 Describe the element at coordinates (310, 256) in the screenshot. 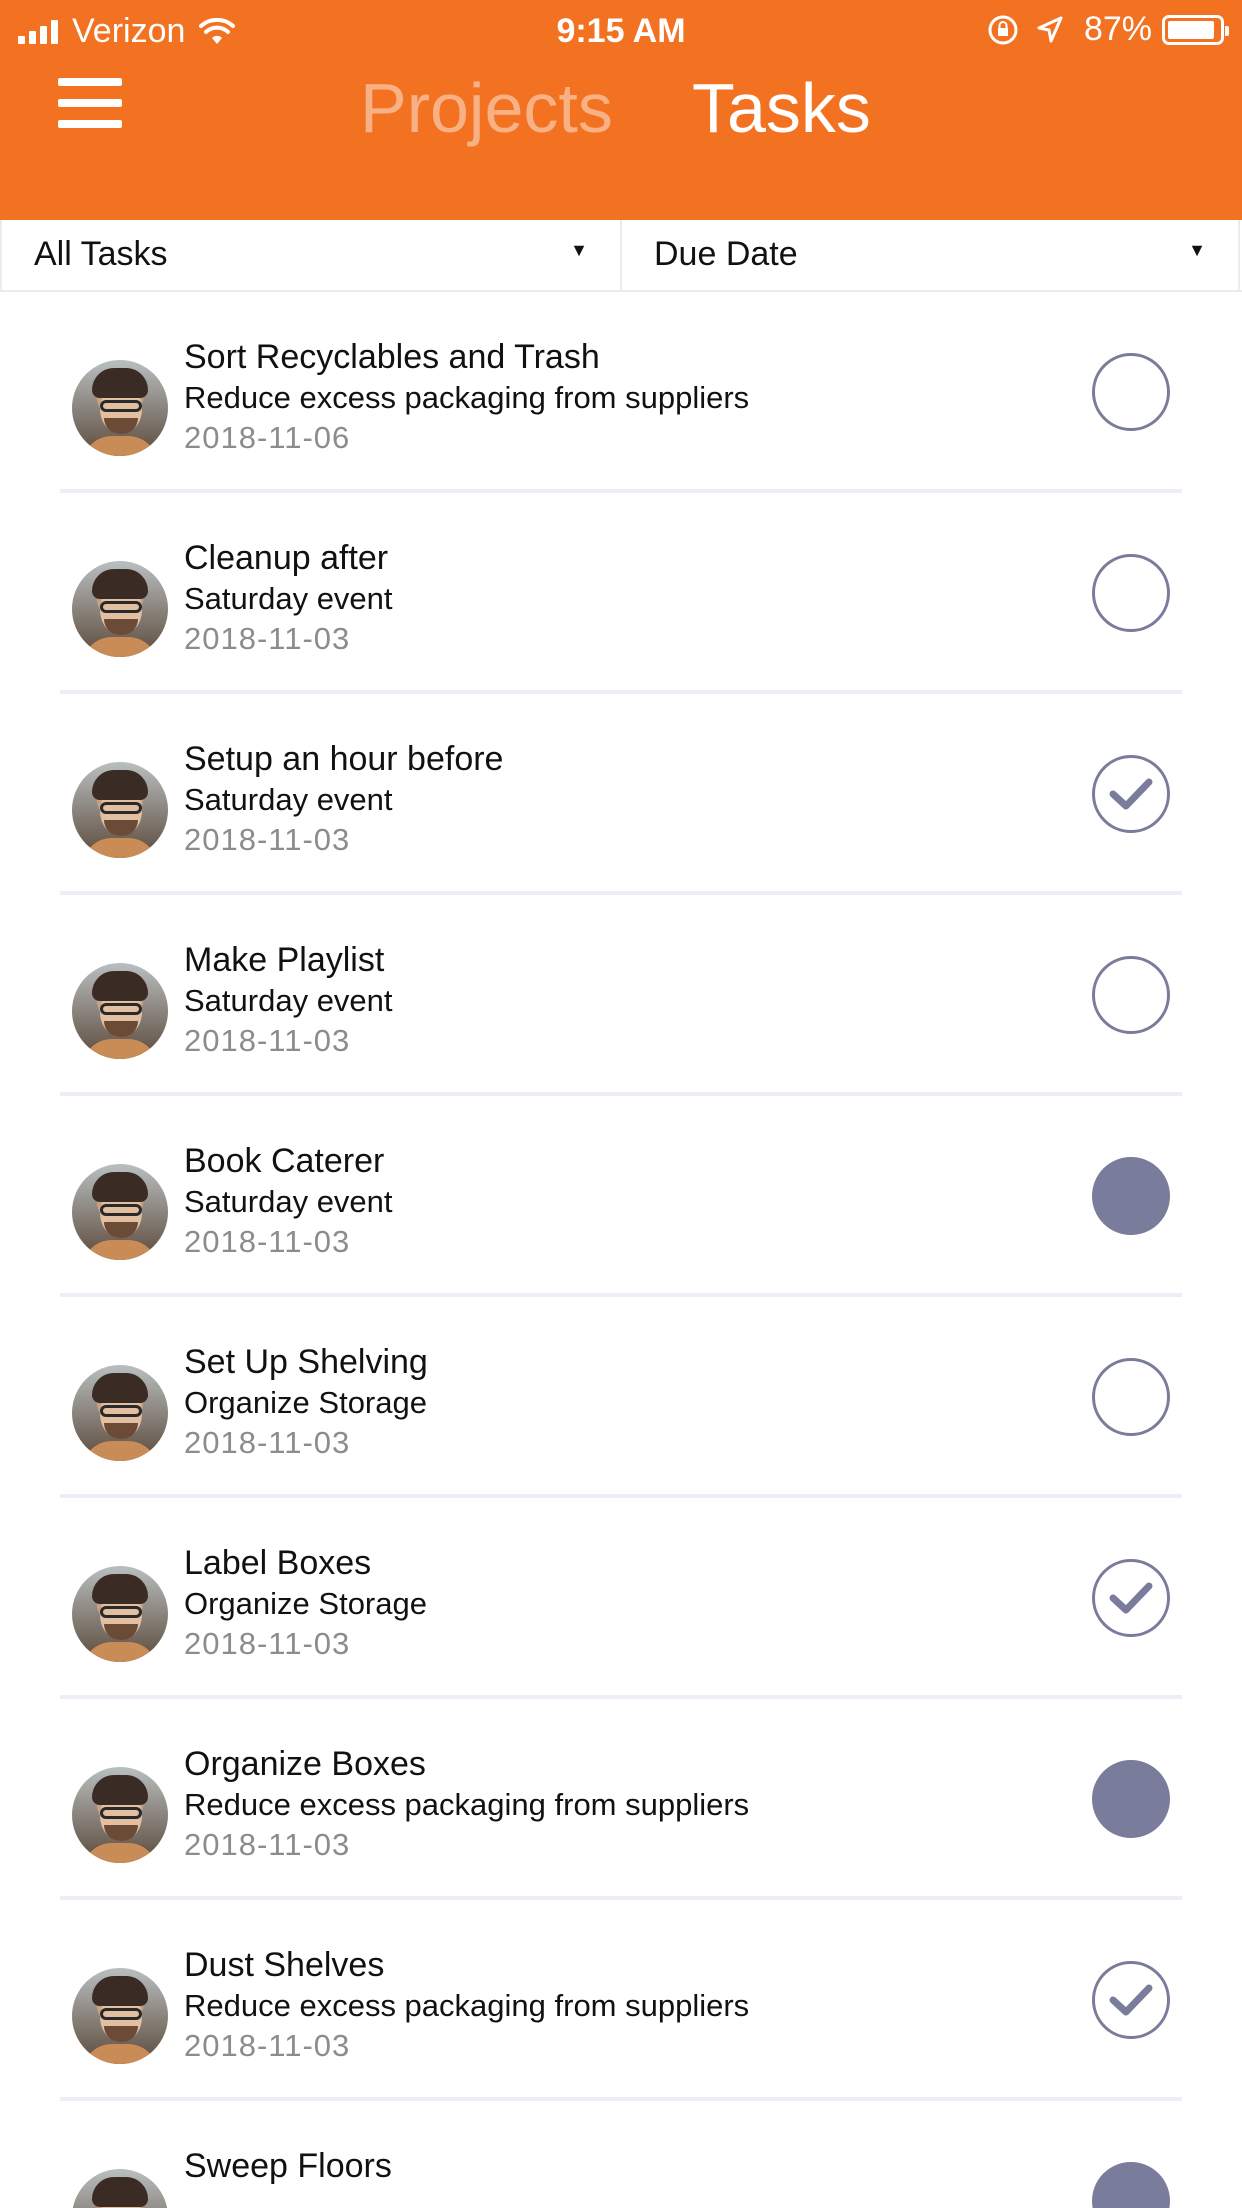

I see `task-scope-dropdown: All Tasks ▼` at that location.